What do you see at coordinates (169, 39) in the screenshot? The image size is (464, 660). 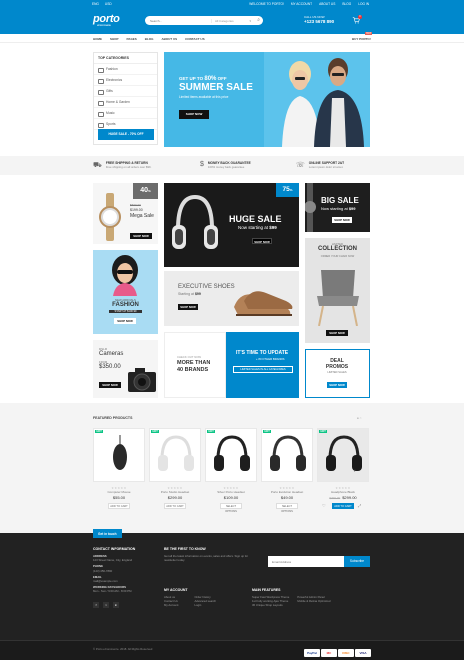 I see `nav-about: ABOUT US` at bounding box center [169, 39].